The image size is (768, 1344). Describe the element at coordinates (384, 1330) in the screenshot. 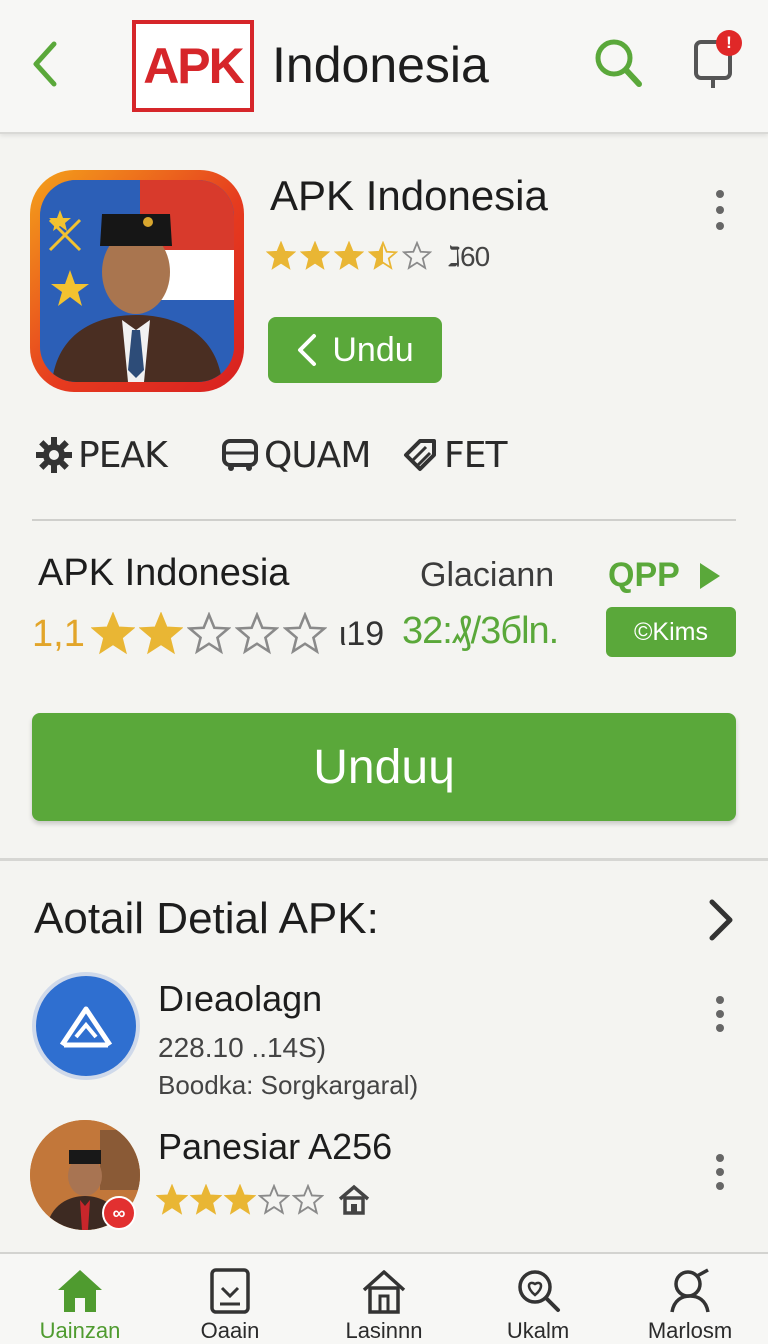

I see `nav-label: Lasinnn` at that location.